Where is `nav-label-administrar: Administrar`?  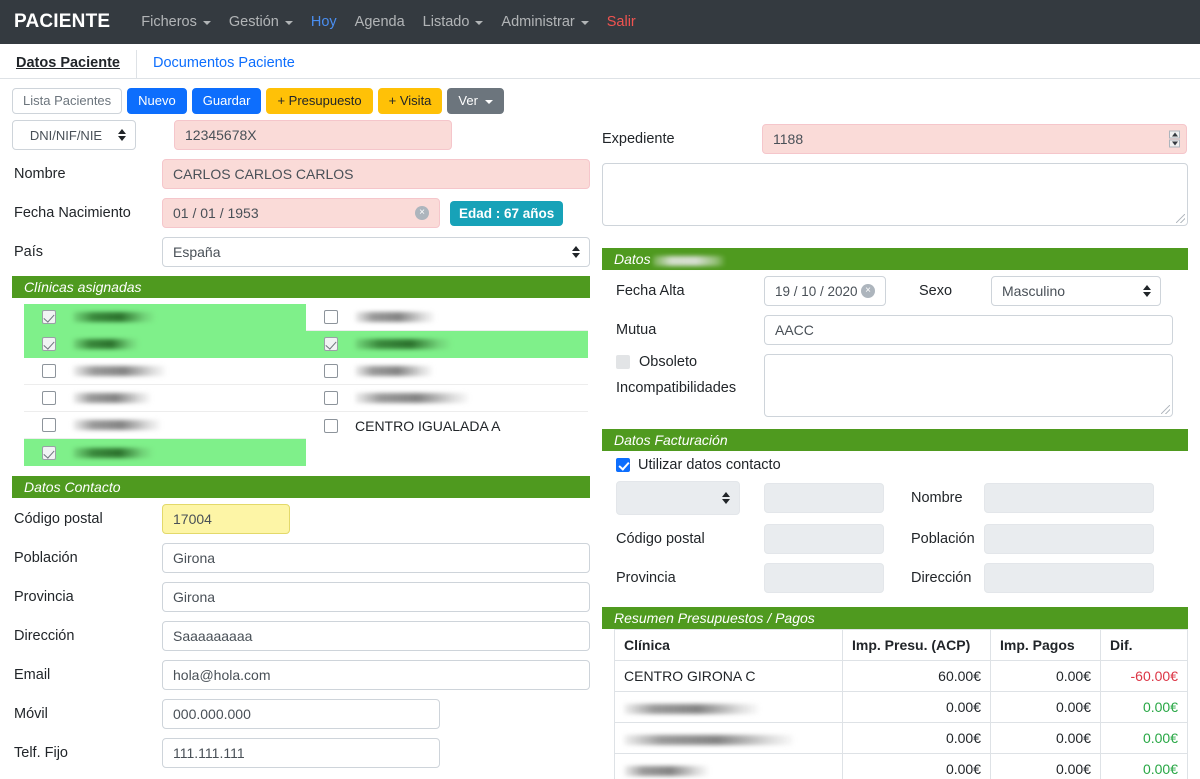
nav-label-administrar: Administrar is located at coordinates (538, 22).